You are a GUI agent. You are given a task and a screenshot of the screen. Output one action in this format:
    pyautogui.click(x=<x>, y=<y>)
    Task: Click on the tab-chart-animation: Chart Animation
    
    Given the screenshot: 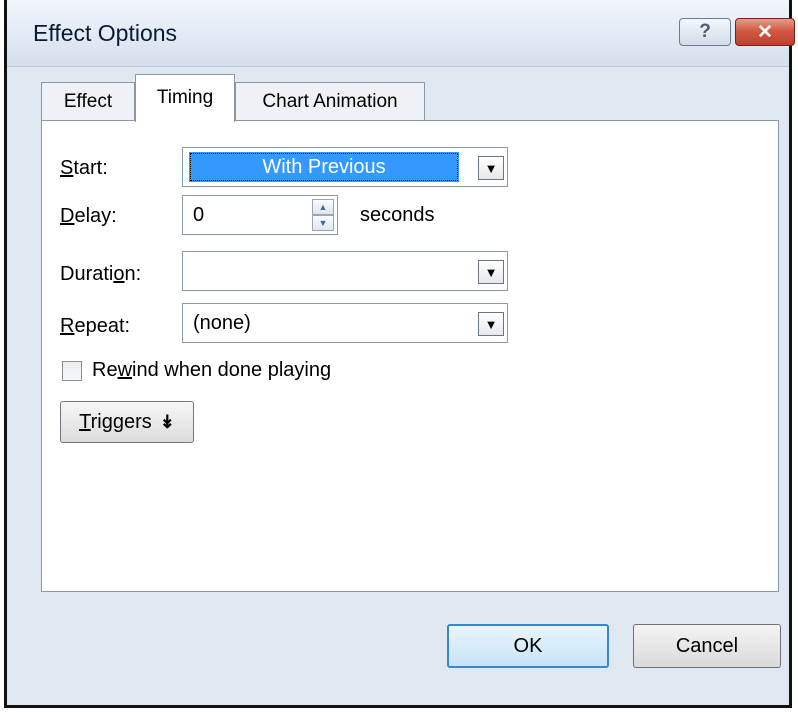 What is the action you would take?
    pyautogui.click(x=330, y=101)
    